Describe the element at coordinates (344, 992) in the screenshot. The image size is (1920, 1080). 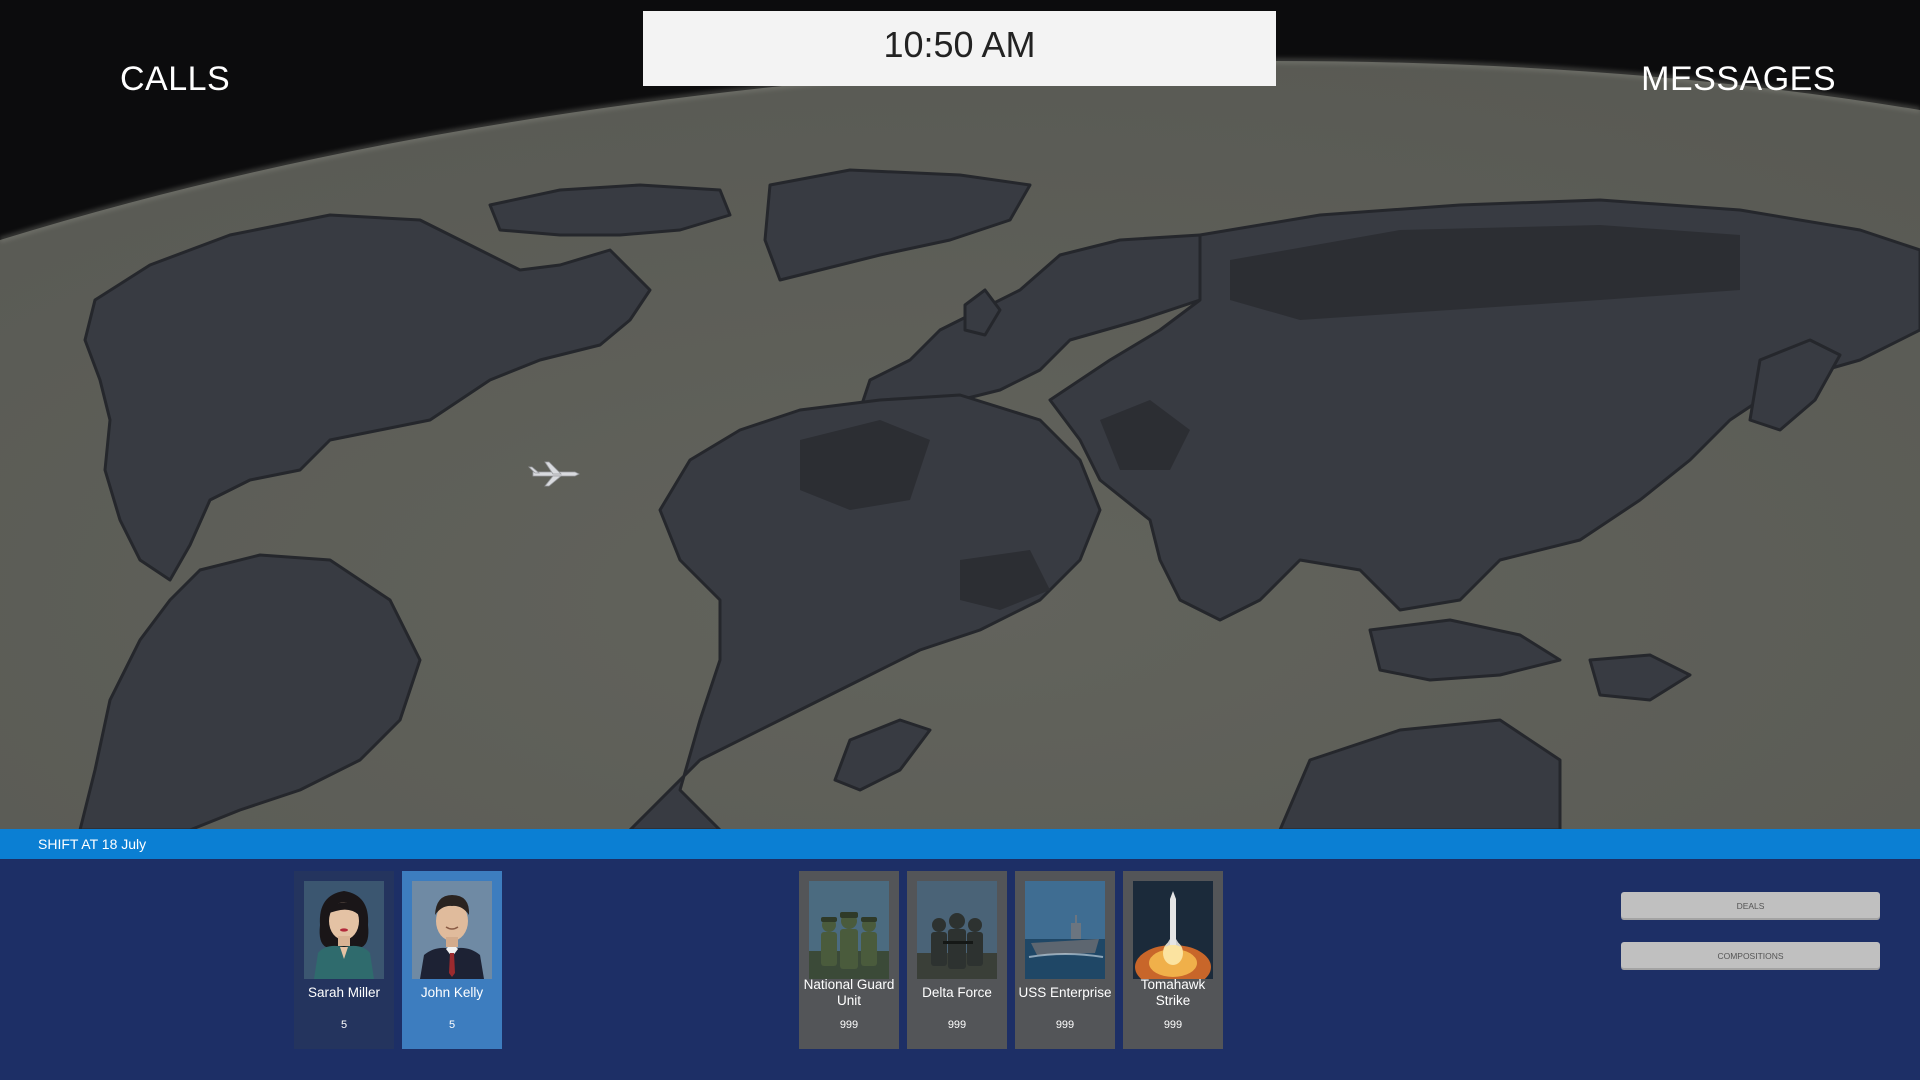
I see `agent-name: Sarah Miller` at that location.